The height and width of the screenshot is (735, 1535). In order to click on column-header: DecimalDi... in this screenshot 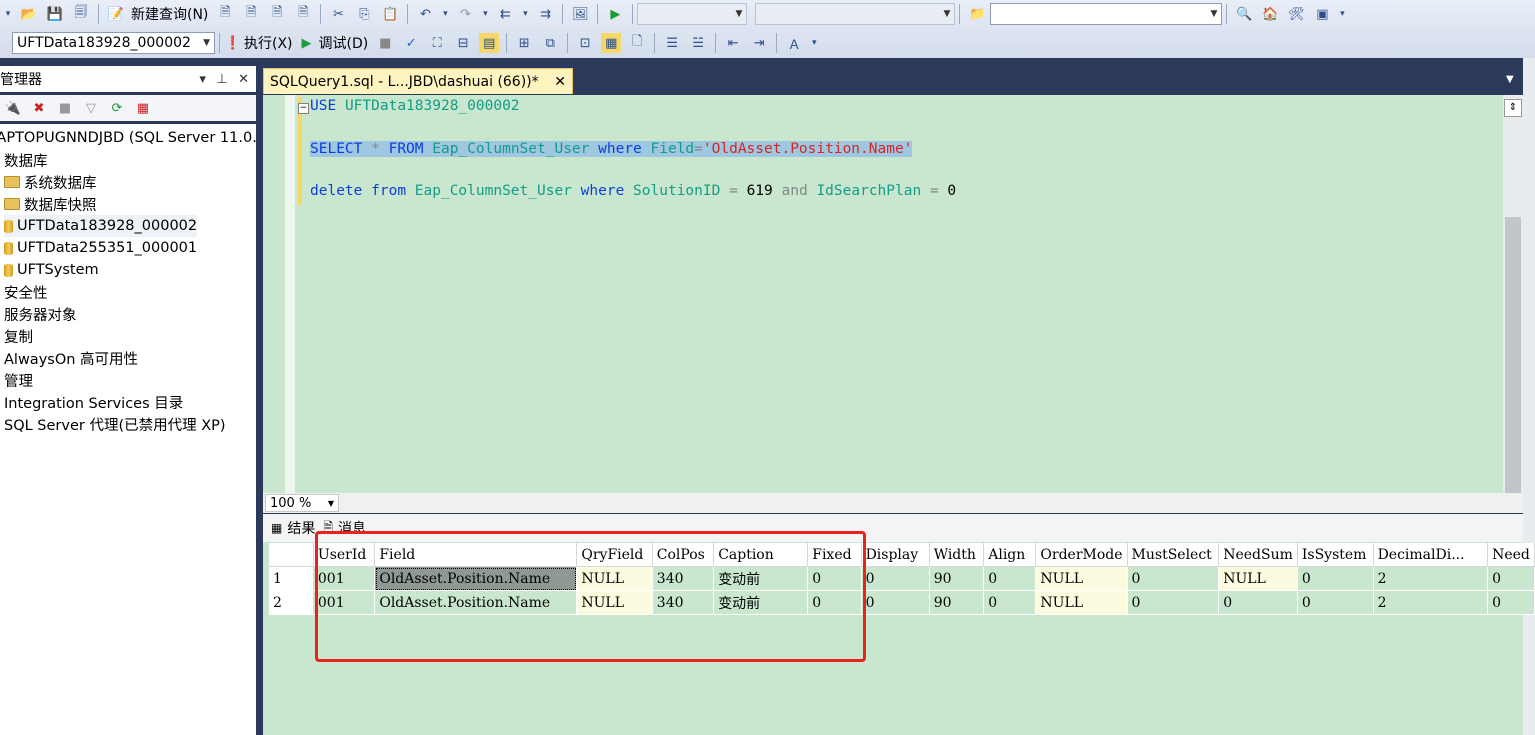, I will do `click(1431, 555)`.